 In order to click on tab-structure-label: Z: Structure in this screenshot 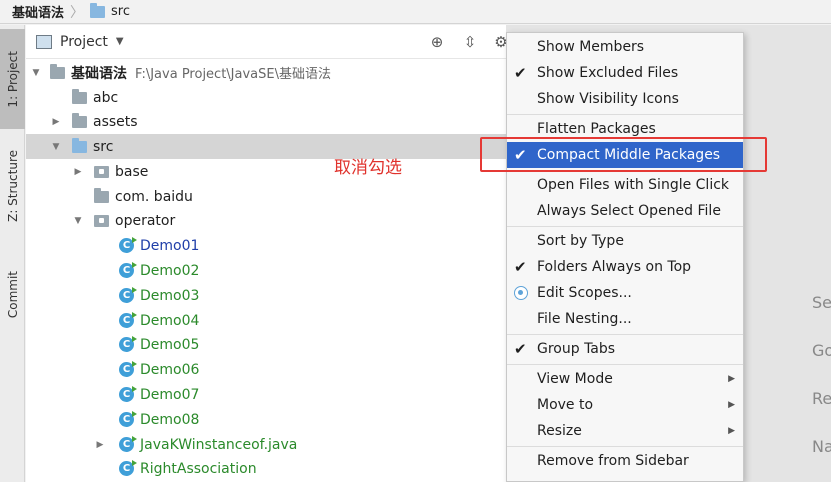, I will do `click(12, 186)`.